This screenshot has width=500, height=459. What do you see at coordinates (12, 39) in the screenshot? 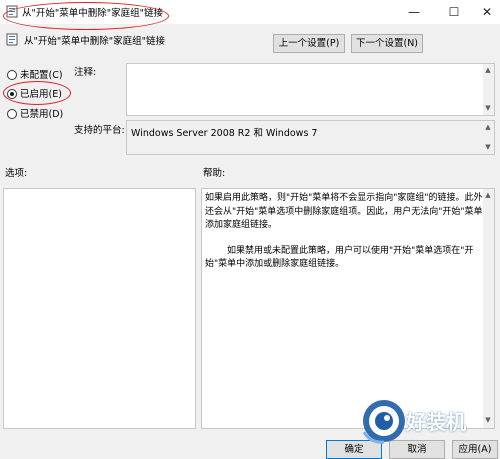
I see `setting-icon` at bounding box center [12, 39].